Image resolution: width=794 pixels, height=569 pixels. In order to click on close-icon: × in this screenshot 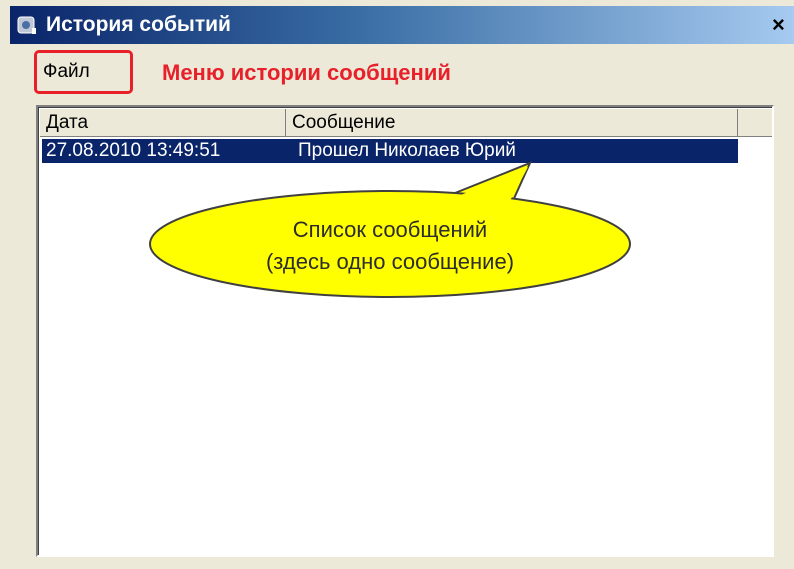, I will do `click(783, 25)`.